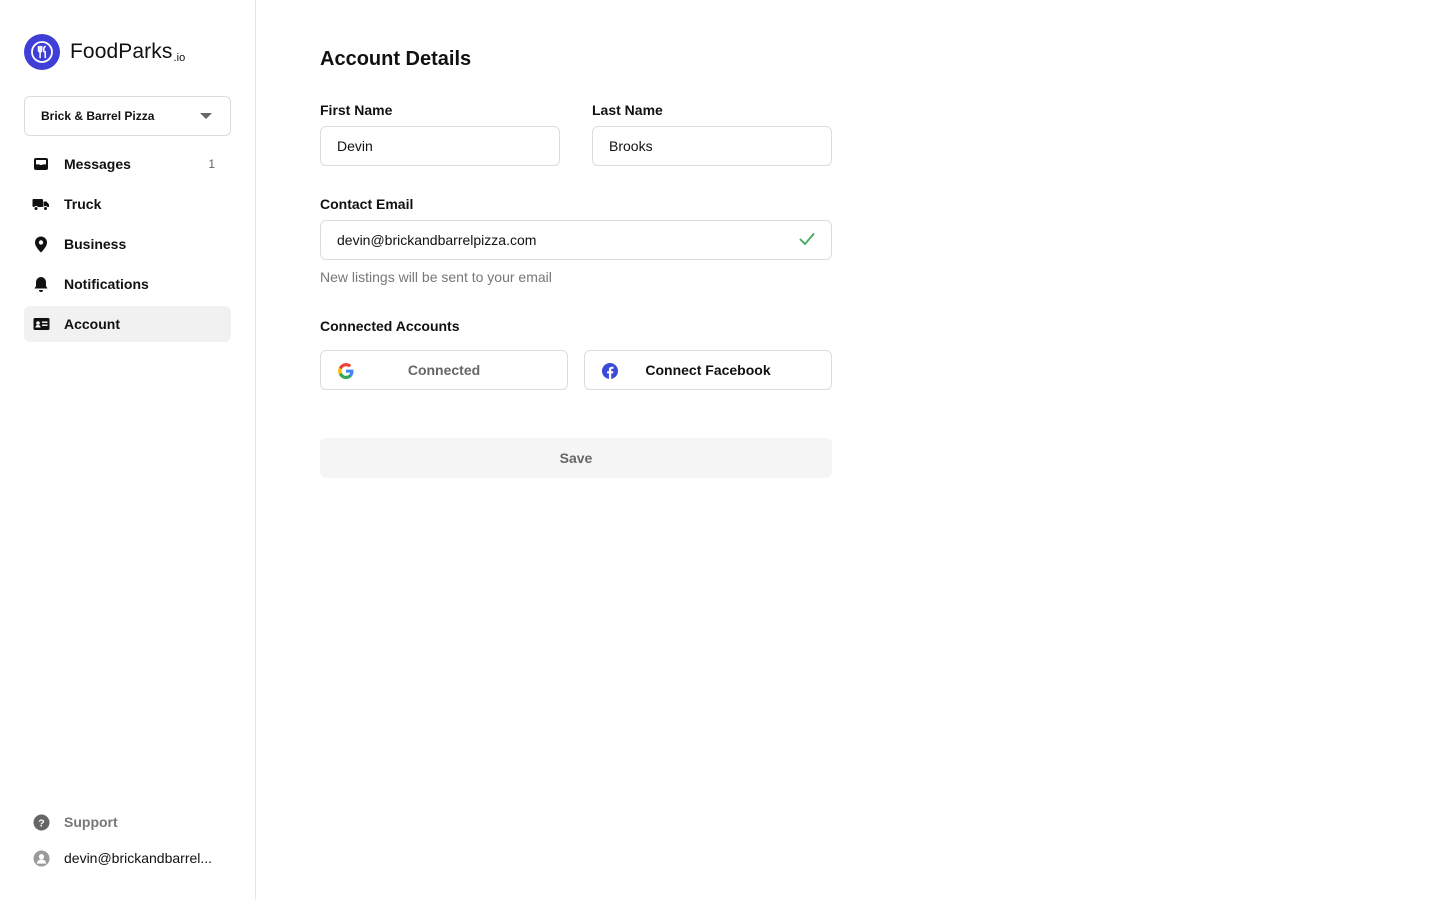 This screenshot has height=900, width=1440. Describe the element at coordinates (42, 52) in the screenshot. I see `fork-knife-logo-icon` at that location.